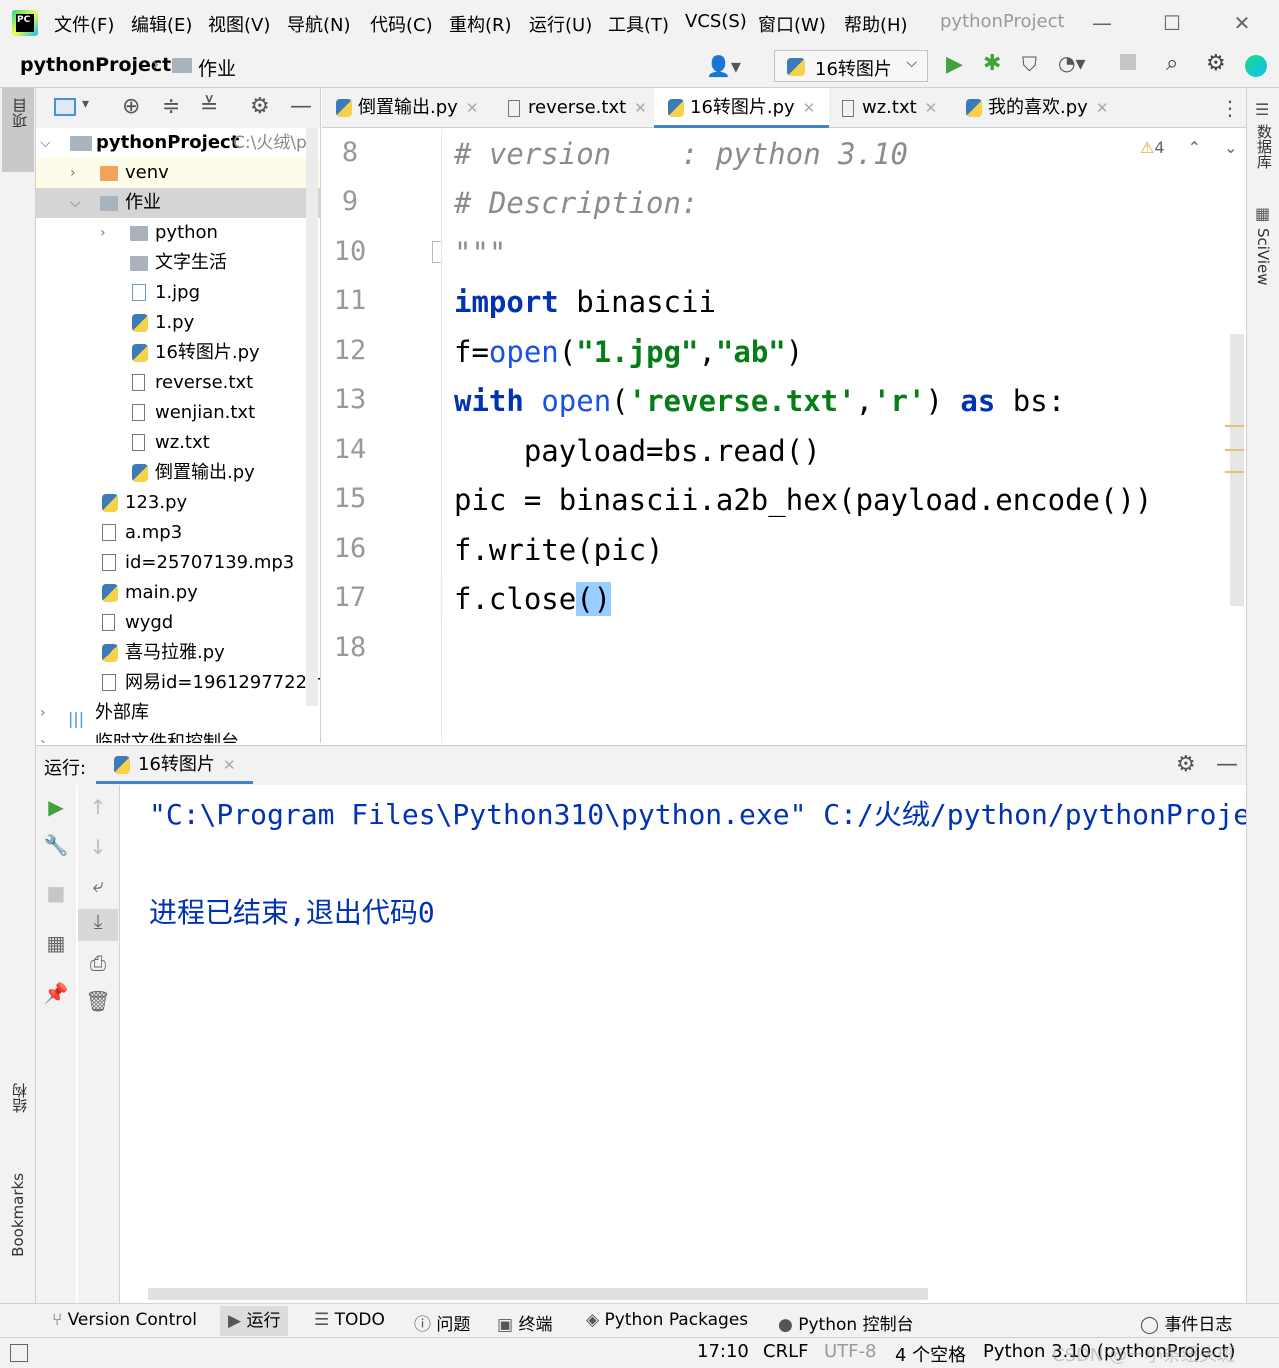 The image size is (1279, 1368). I want to click on tab-file-active: 16转图片.py ✕, so click(742, 108).